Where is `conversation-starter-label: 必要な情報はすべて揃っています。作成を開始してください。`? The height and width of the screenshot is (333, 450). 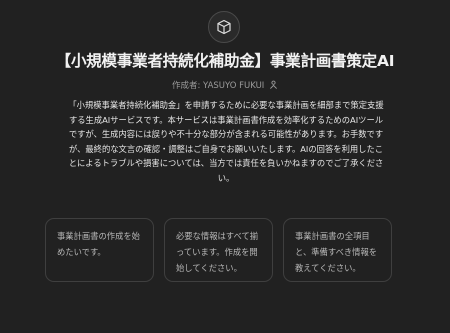
conversation-starter-label: 必要な情報はすべて揃っています。作成を開始してください。 is located at coordinates (217, 252).